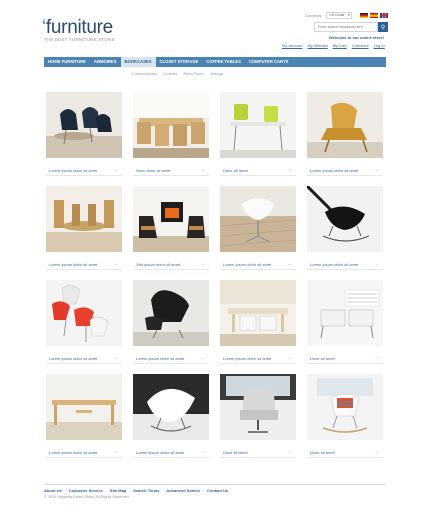 This screenshot has width=430, height=508. Describe the element at coordinates (383, 27) in the screenshot. I see `search-button: ⚲` at that location.